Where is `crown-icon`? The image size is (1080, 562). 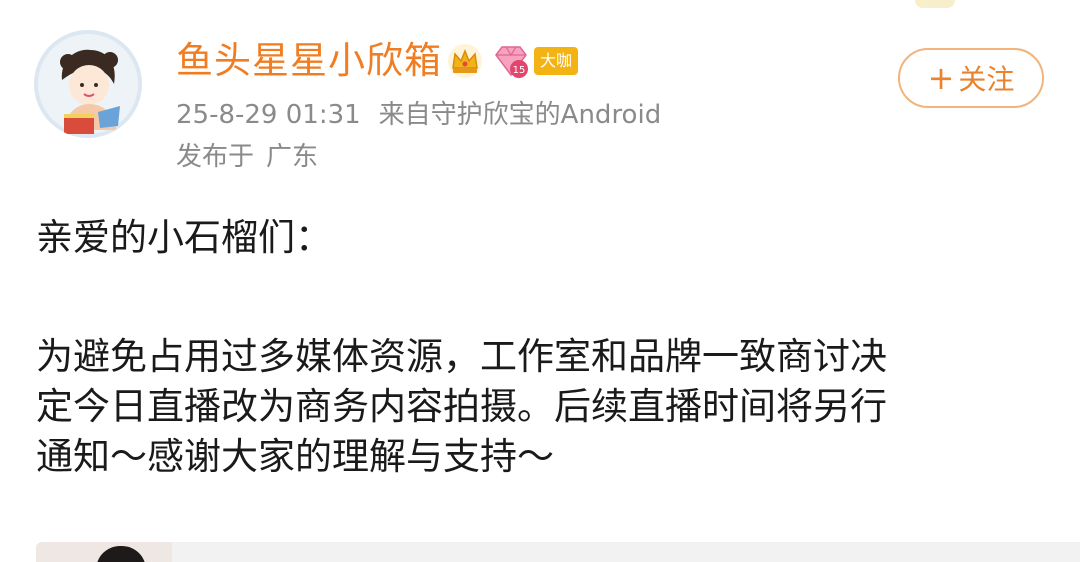
crown-icon is located at coordinates (465, 61).